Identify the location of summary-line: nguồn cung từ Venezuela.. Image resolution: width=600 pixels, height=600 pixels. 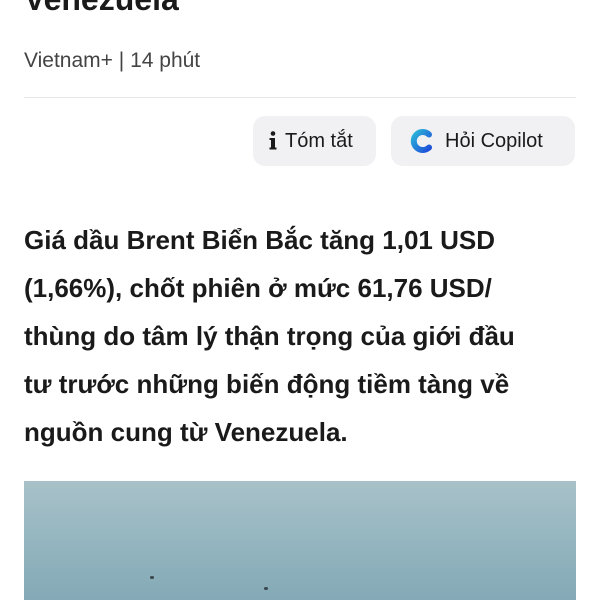
(186, 432).